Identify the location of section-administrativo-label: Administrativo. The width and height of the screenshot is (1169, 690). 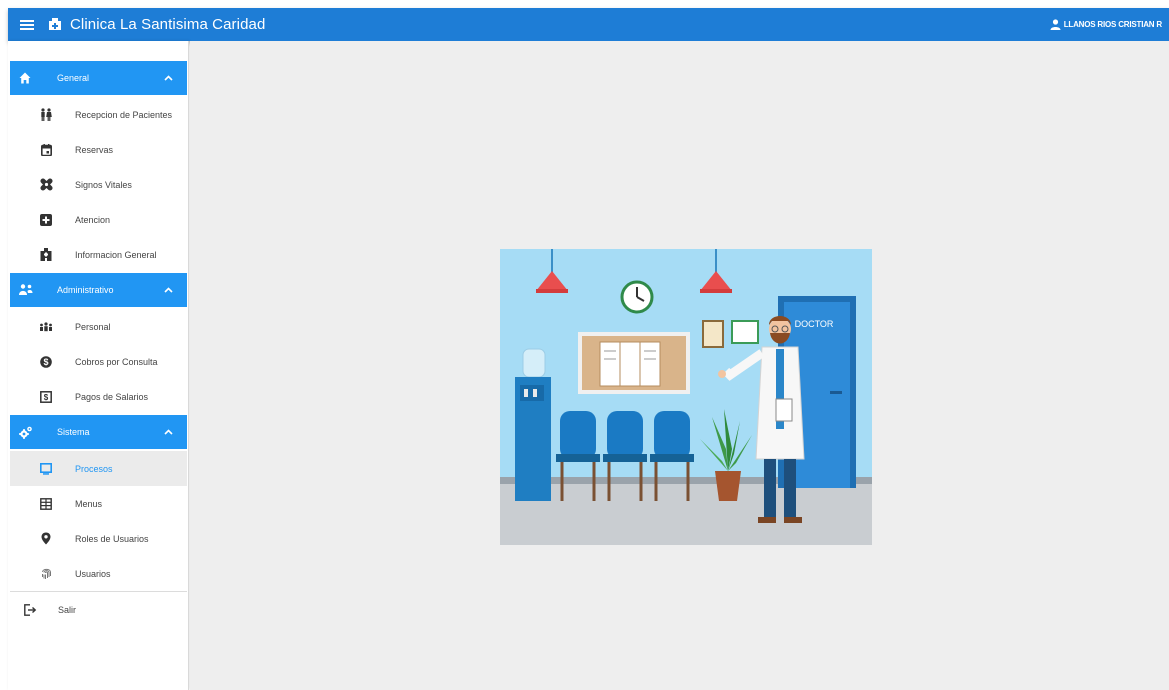
(85, 290).